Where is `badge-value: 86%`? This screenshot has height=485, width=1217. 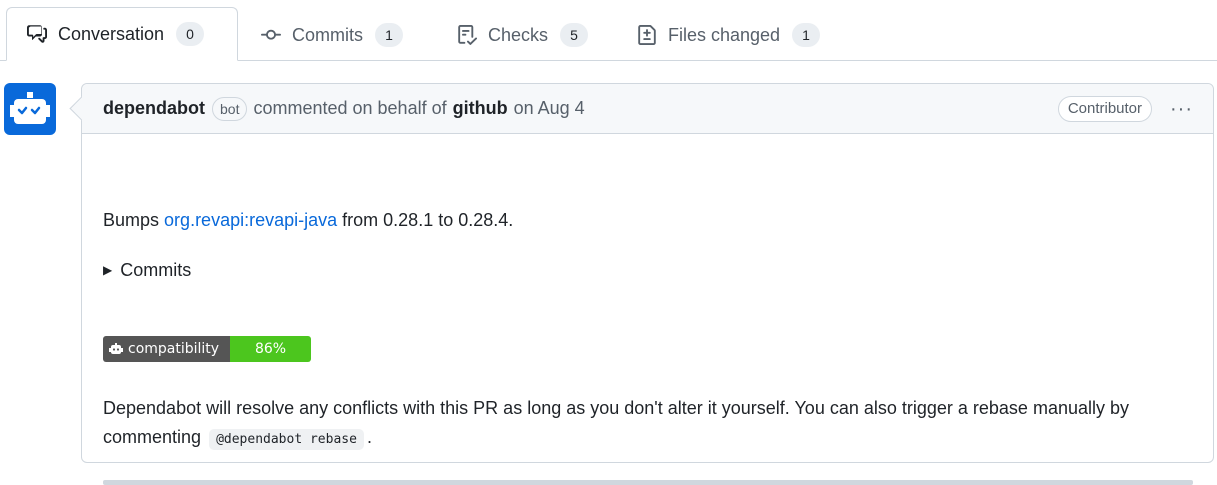 badge-value: 86% is located at coordinates (270, 349).